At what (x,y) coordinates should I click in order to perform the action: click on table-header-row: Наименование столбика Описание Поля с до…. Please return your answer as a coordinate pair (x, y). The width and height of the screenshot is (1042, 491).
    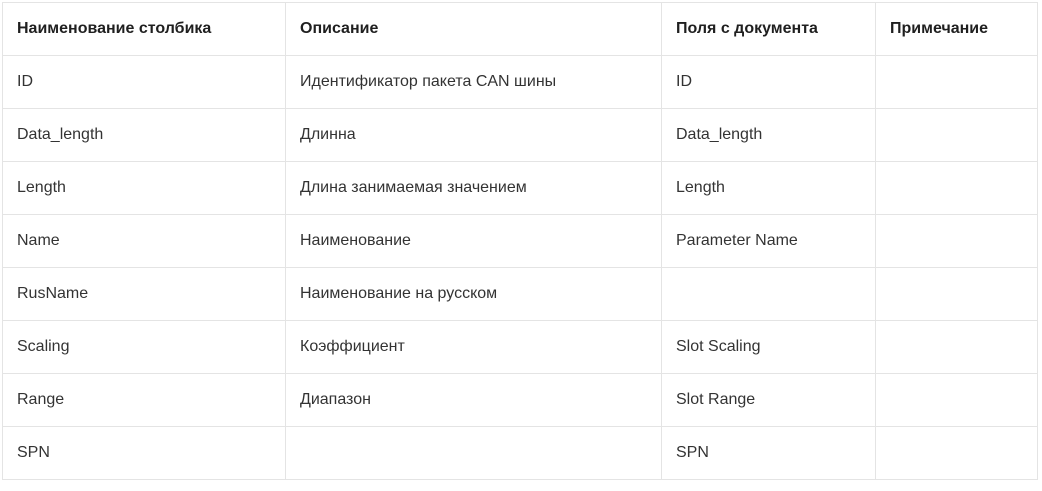
    Looking at the image, I should click on (520, 29).